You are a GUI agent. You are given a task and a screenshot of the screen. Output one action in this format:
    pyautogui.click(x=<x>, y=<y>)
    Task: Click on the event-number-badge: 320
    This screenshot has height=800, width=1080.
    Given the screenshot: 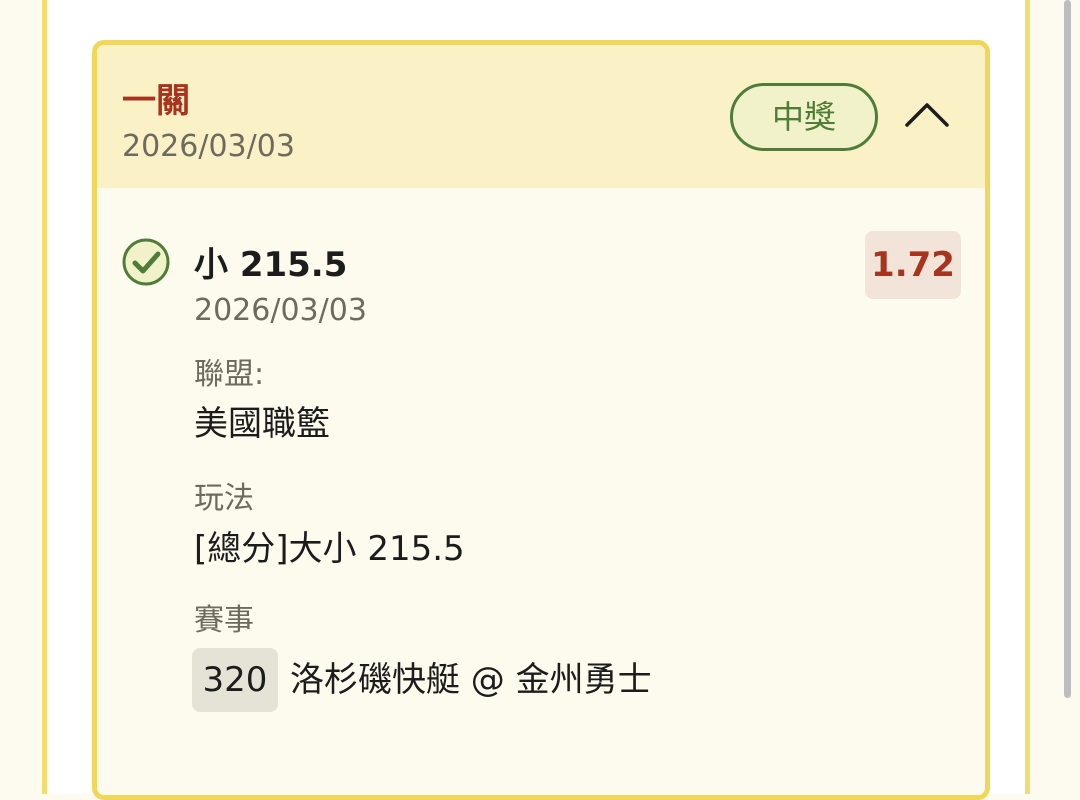 What is the action you would take?
    pyautogui.click(x=235, y=680)
    